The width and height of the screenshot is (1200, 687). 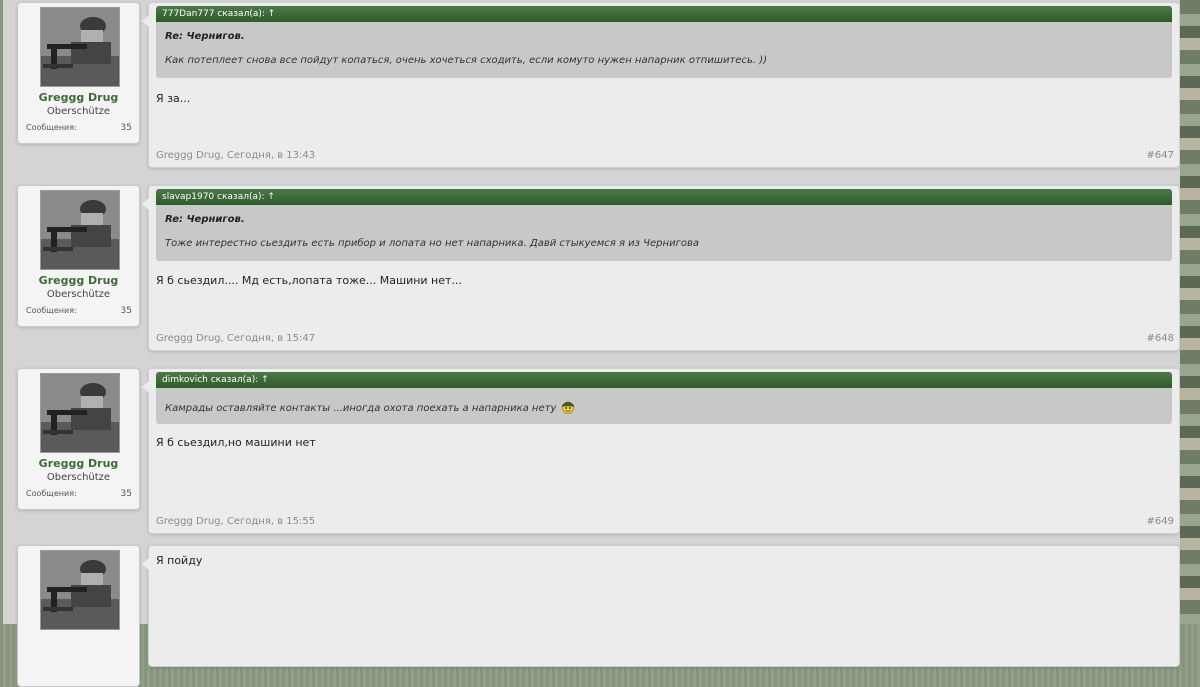 What do you see at coordinates (664, 197) in the screenshot?
I see `quote-attribution: slavap1970 сказал(а): ↑` at bounding box center [664, 197].